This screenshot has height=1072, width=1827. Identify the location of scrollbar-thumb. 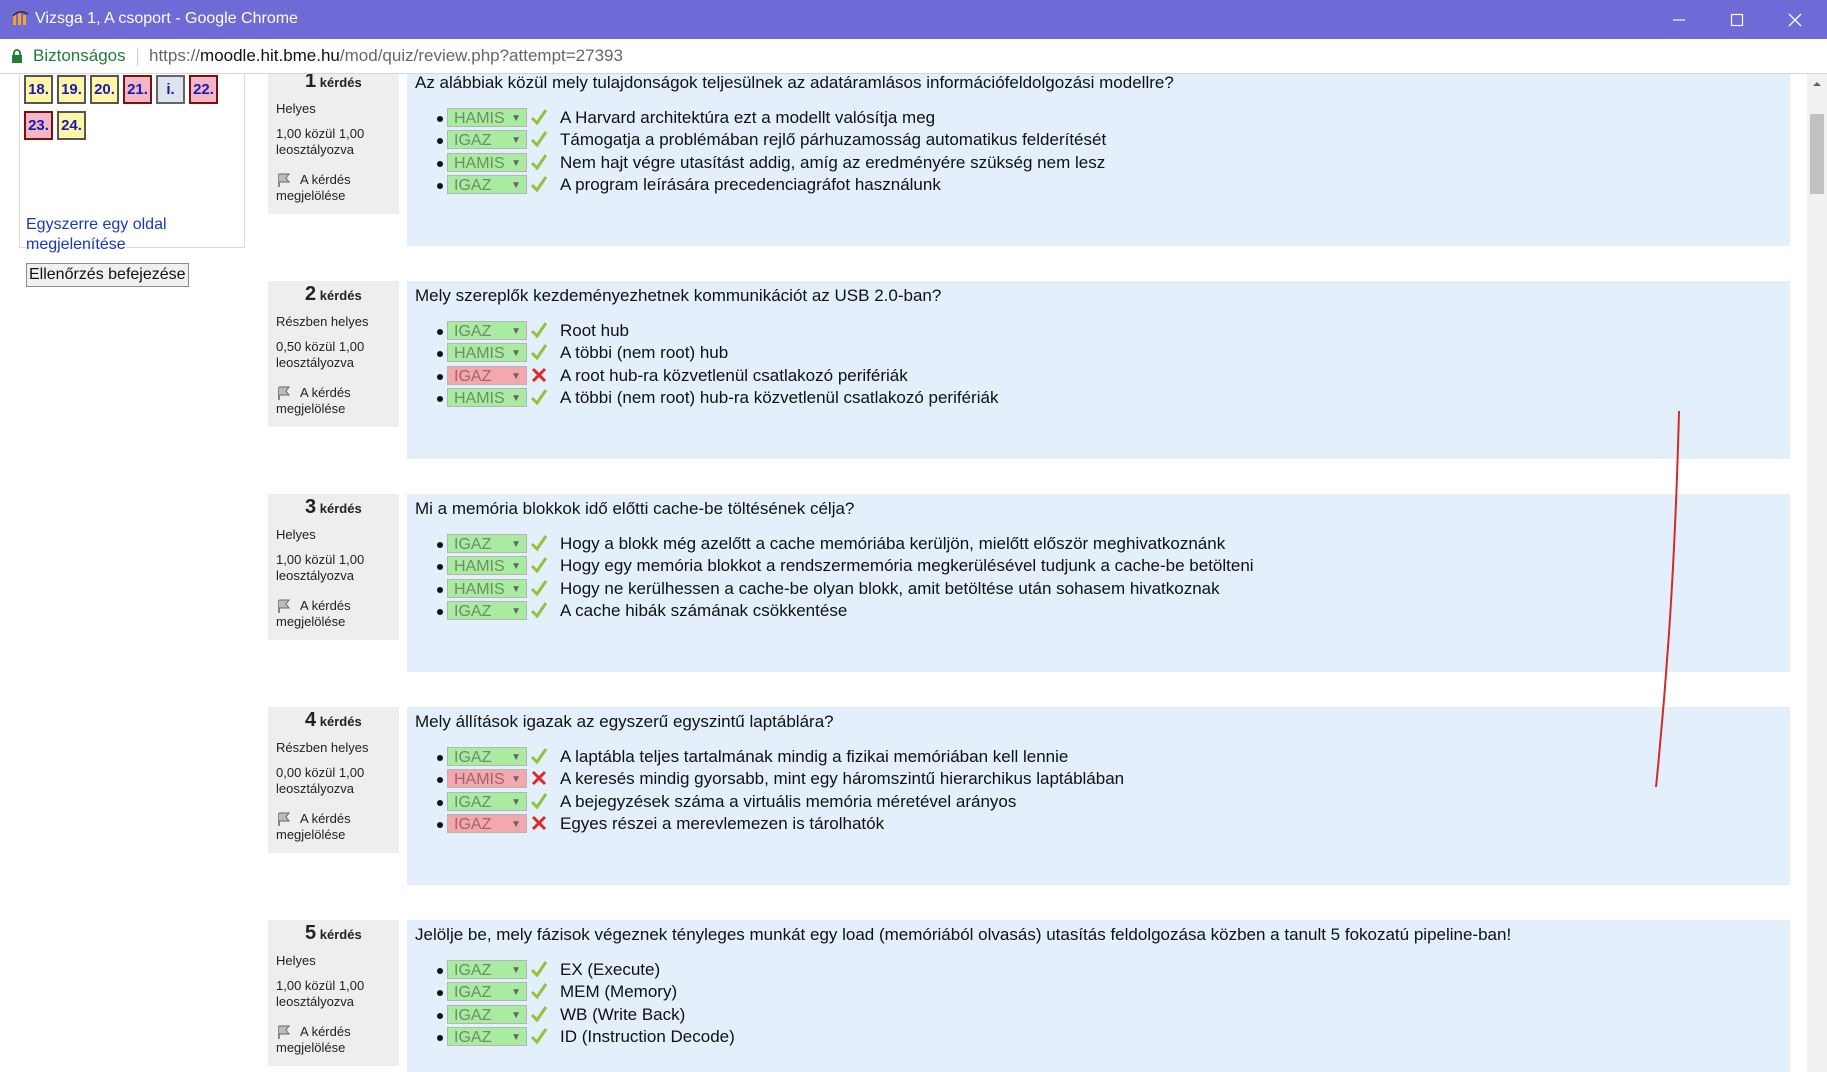
(1817, 154).